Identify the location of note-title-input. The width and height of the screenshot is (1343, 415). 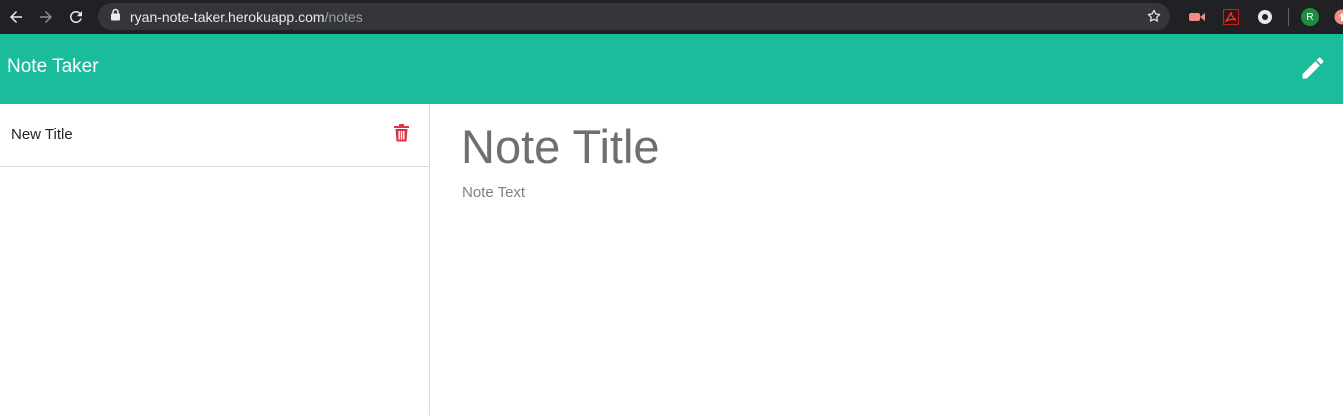
(891, 146).